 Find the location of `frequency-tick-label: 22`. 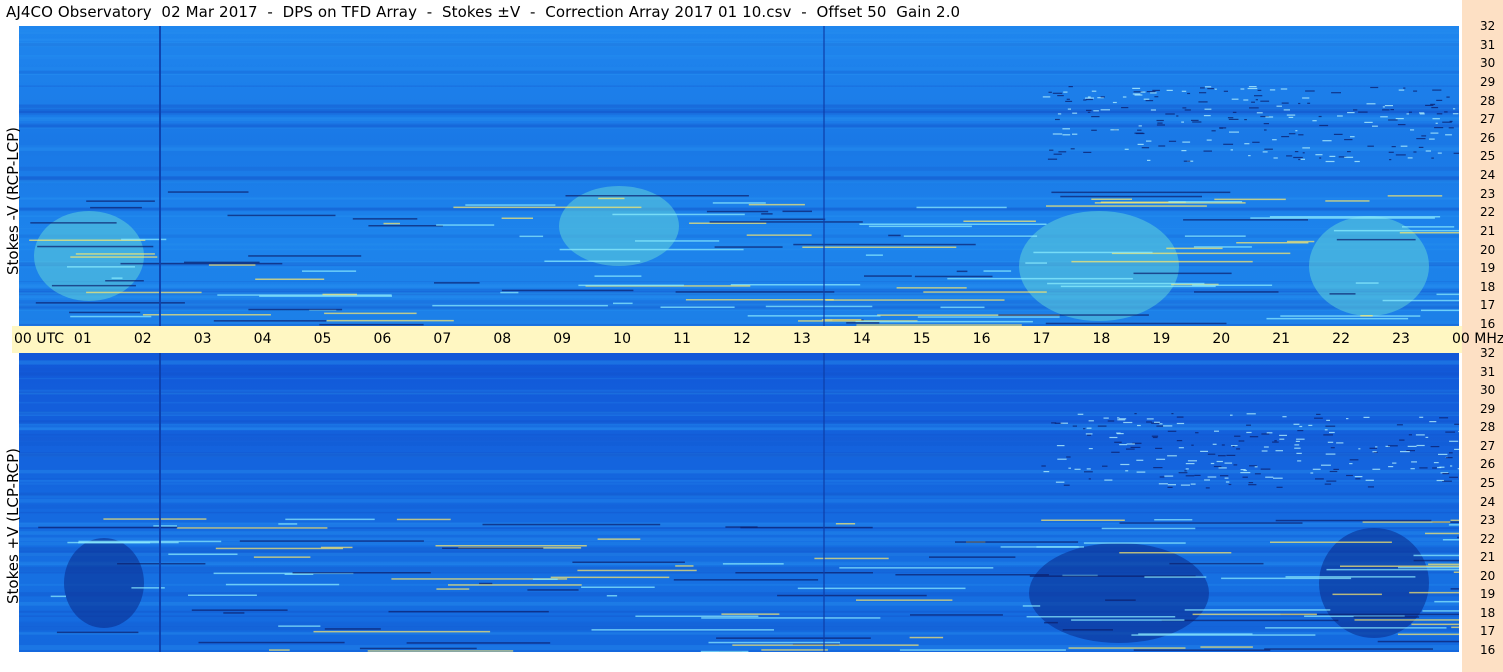

frequency-tick-label: 22 is located at coordinates (1488, 538).